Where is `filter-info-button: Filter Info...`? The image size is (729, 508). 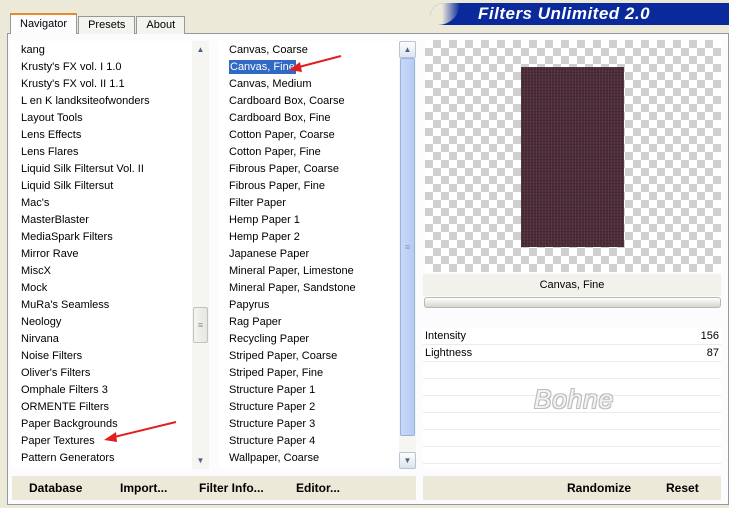 filter-info-button: Filter Info... is located at coordinates (231, 488).